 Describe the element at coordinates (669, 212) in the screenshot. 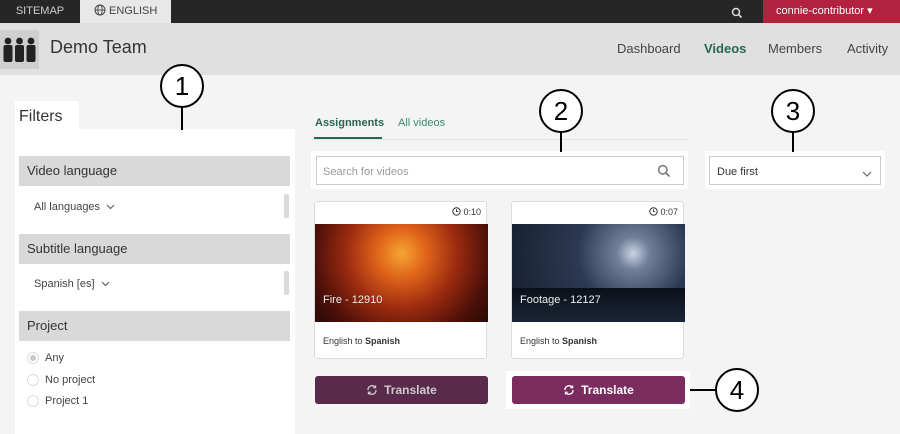

I see `duration-text: 0:07` at that location.